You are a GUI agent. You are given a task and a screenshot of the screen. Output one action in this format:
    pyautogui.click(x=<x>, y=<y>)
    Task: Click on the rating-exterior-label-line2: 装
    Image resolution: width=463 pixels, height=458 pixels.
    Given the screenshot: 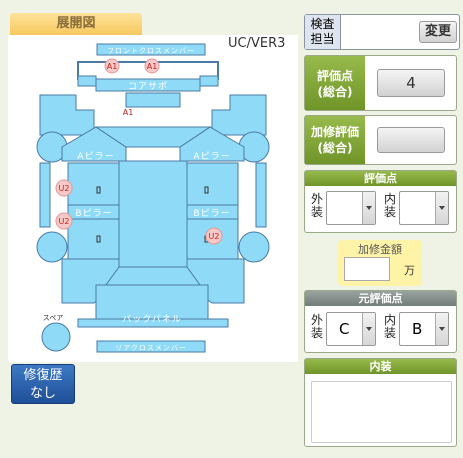 What is the action you would take?
    pyautogui.click(x=317, y=212)
    